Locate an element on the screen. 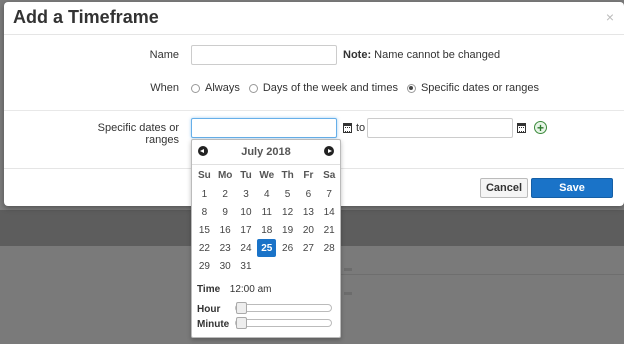  minute-slider is located at coordinates (283, 323).